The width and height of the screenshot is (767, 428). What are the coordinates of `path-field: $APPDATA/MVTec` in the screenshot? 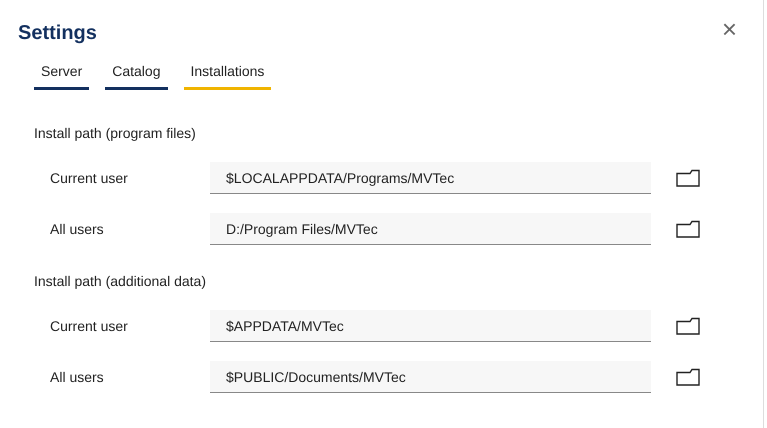 It's located at (430, 326).